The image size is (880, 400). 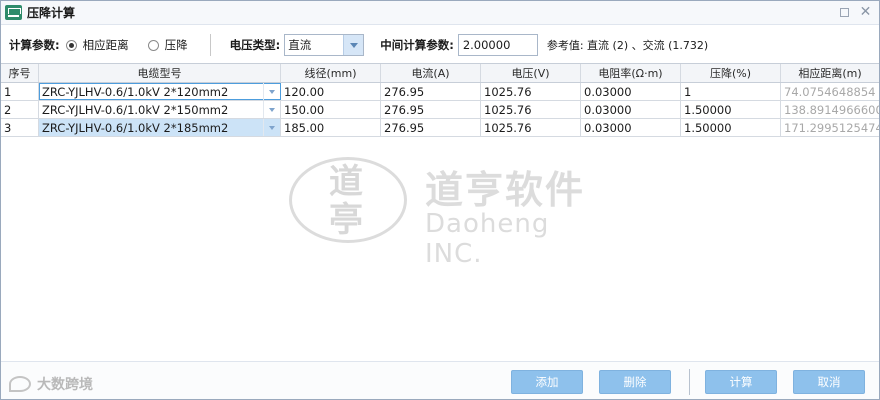 I want to click on cell-cable-model-select: ZRC-YJLHV-0.6/1.0kV 2*185mm2, so click(x=160, y=127).